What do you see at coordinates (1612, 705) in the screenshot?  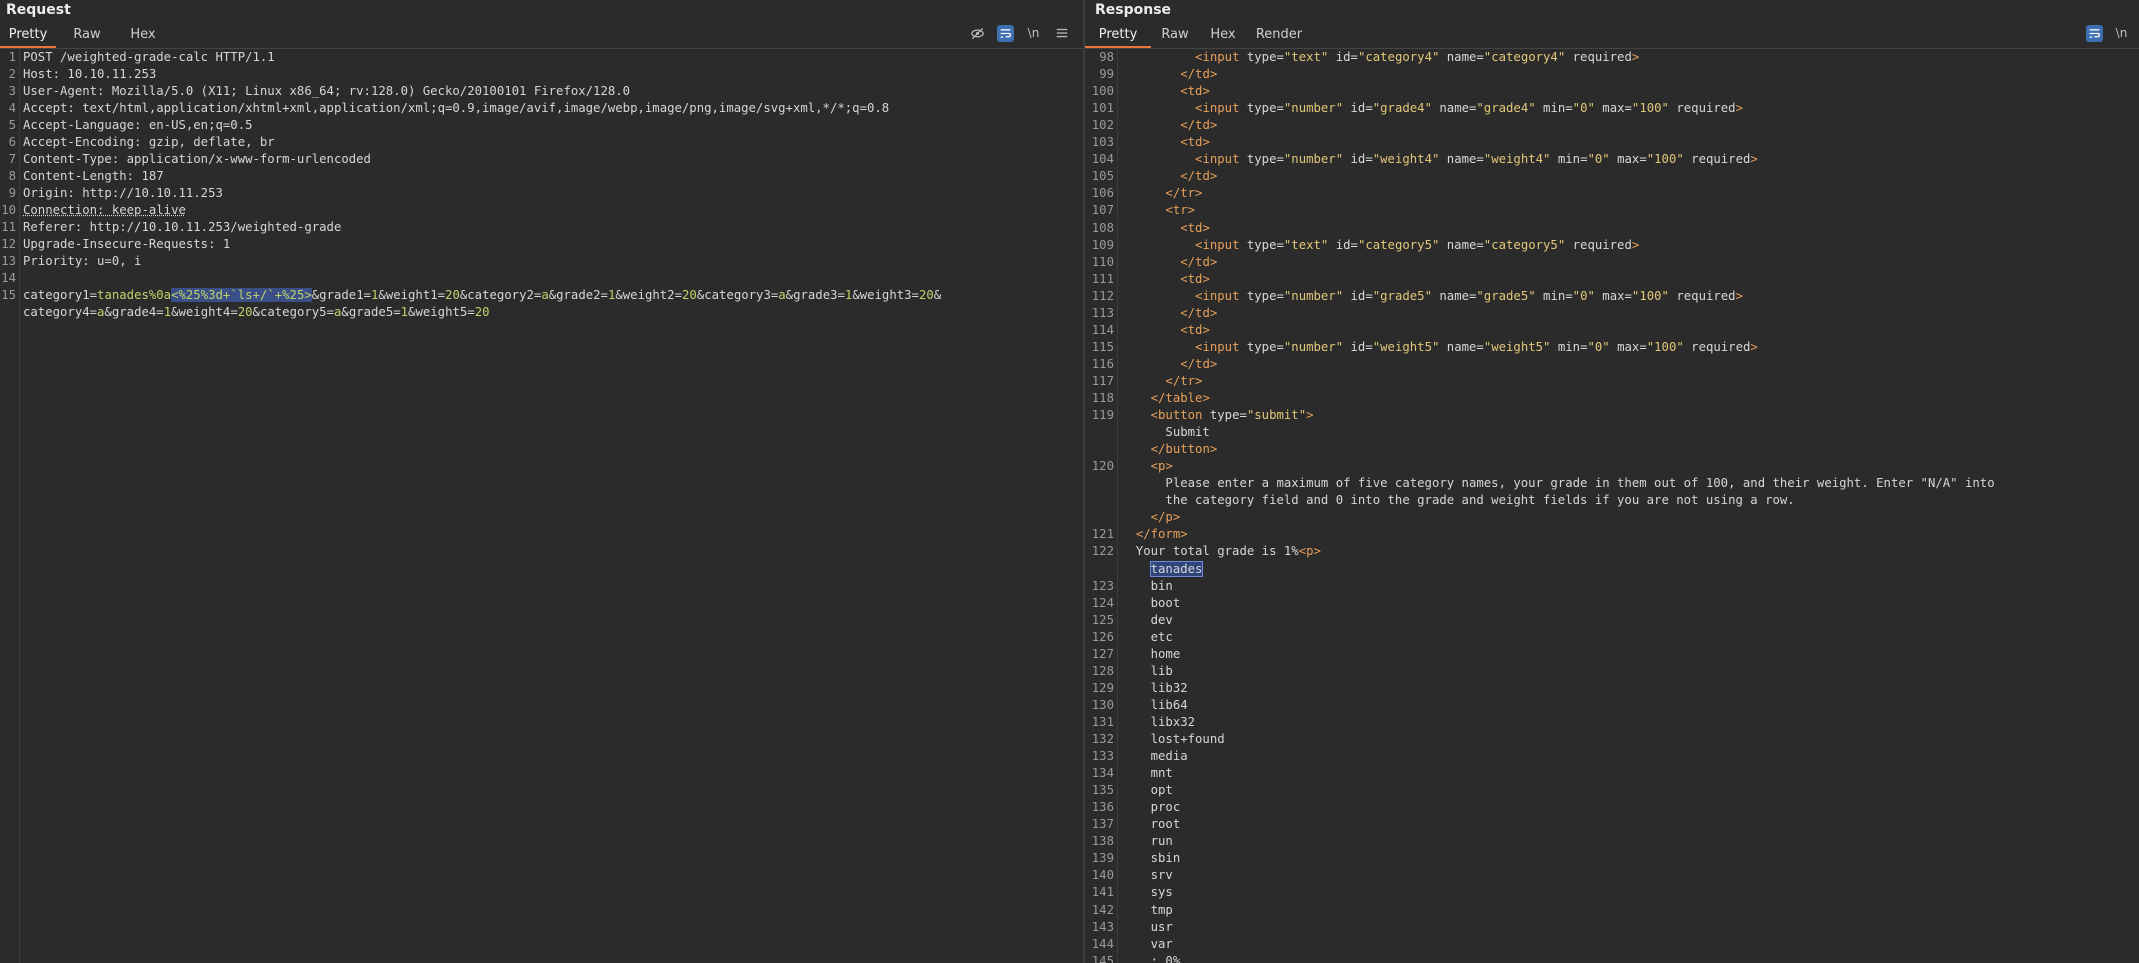 I see `code-line: 130 lib64` at bounding box center [1612, 705].